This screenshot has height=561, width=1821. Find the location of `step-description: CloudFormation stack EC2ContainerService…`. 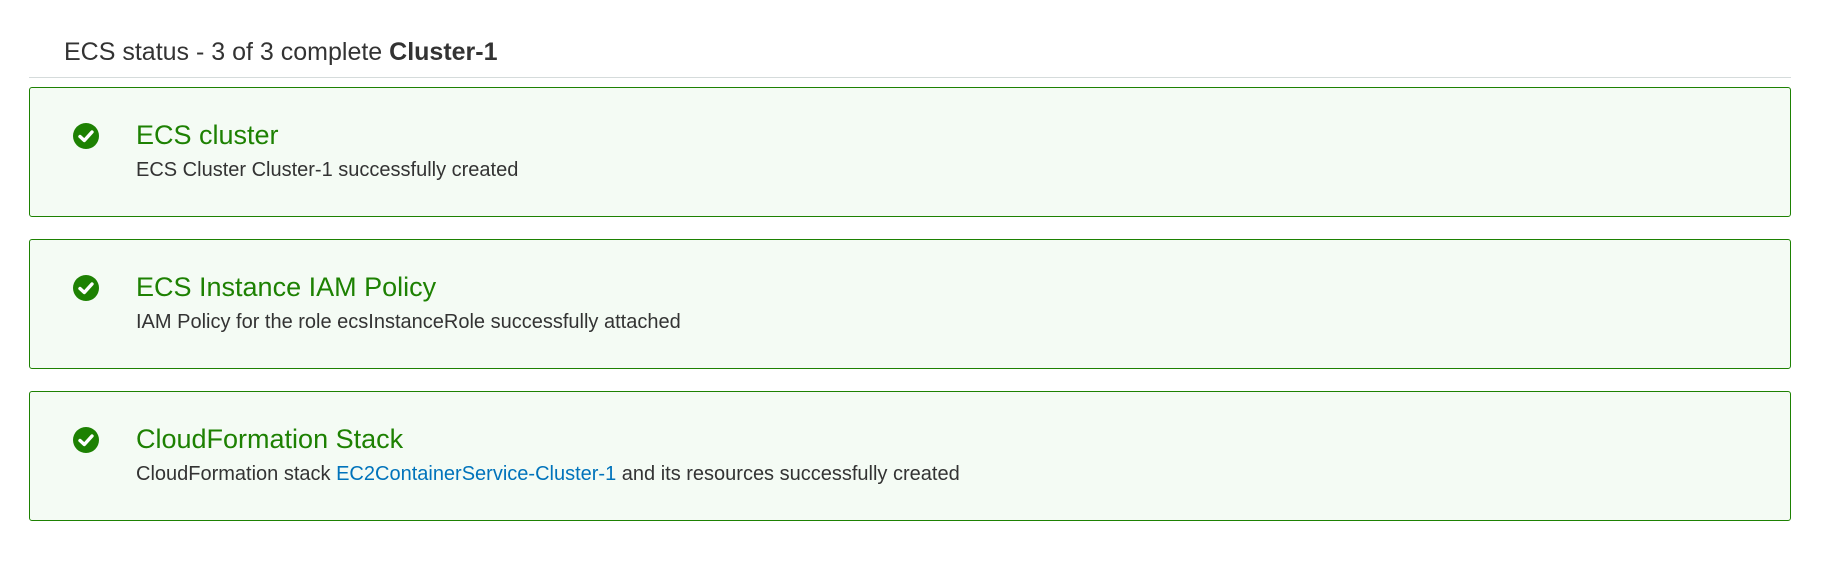

step-description: CloudFormation stack EC2ContainerService… is located at coordinates (548, 474).